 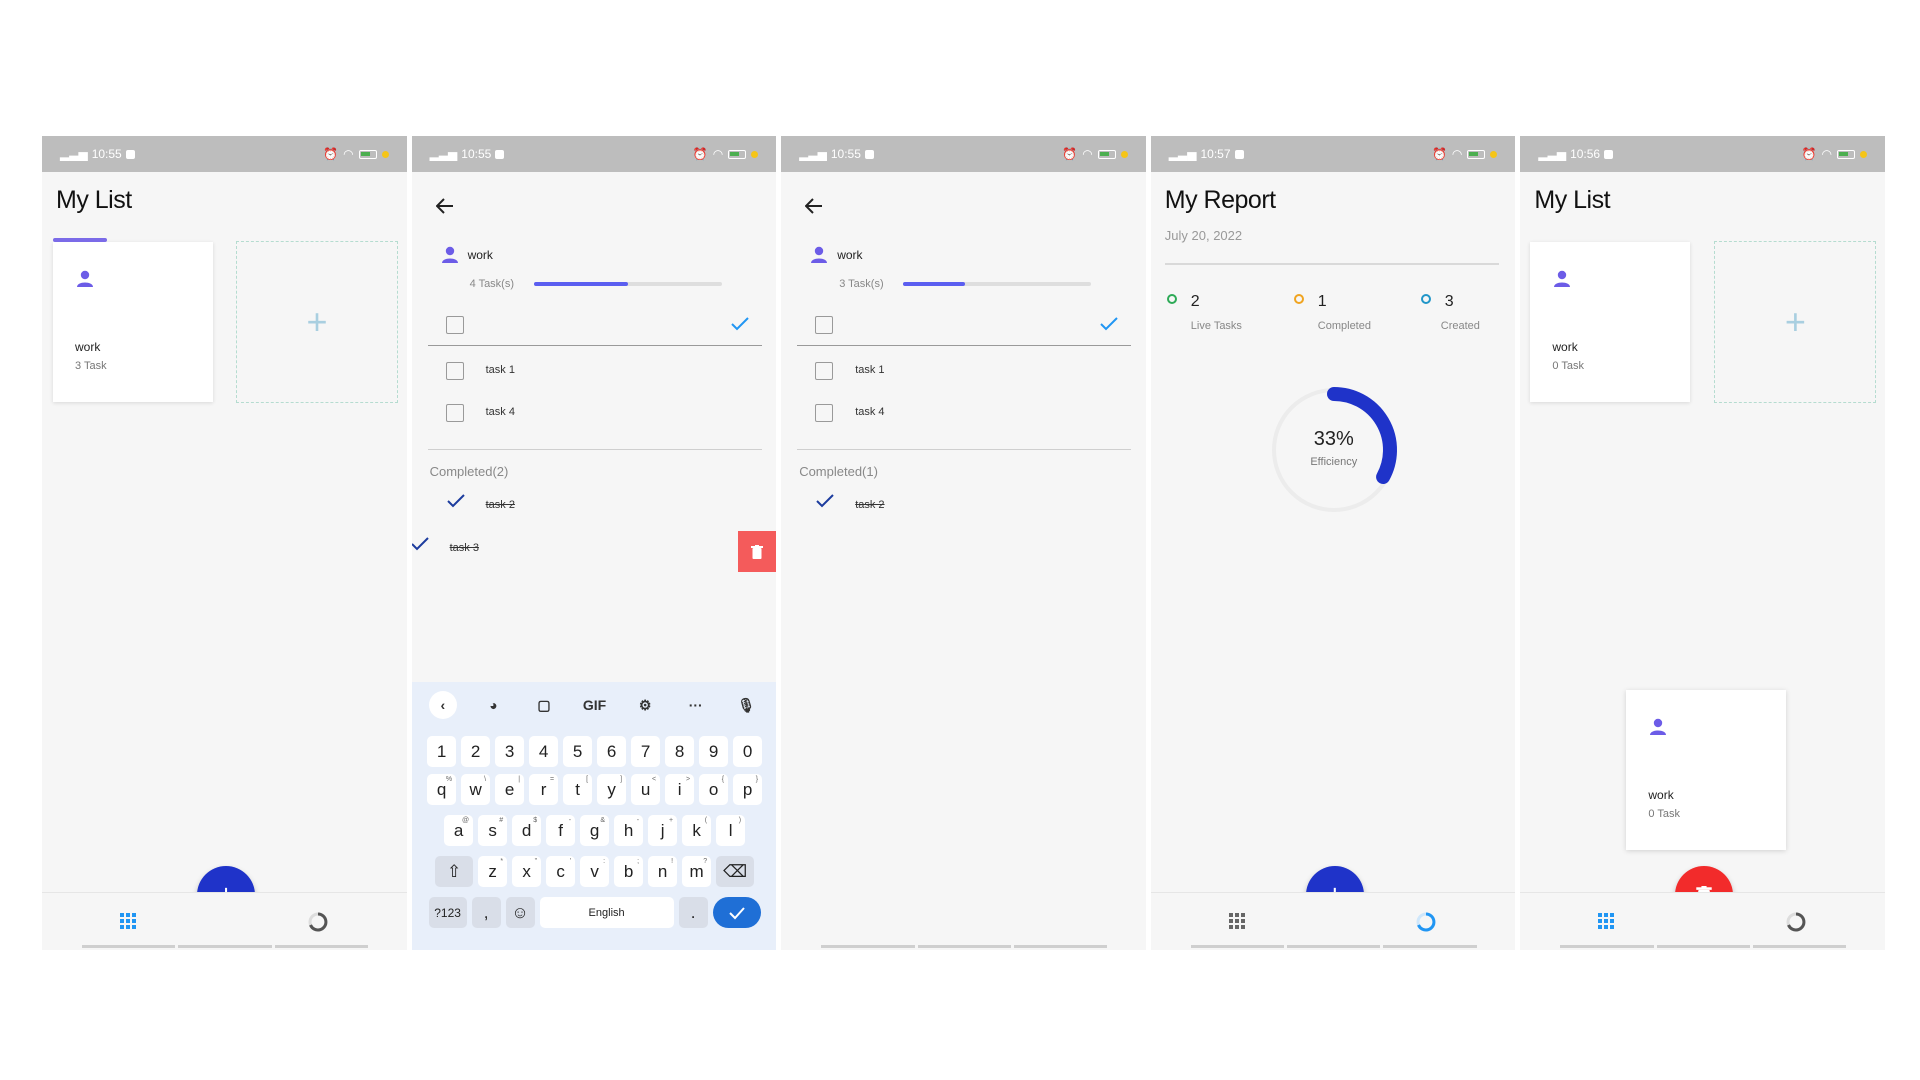 What do you see at coordinates (731, 830) in the screenshot?
I see `letter-key: l)` at bounding box center [731, 830].